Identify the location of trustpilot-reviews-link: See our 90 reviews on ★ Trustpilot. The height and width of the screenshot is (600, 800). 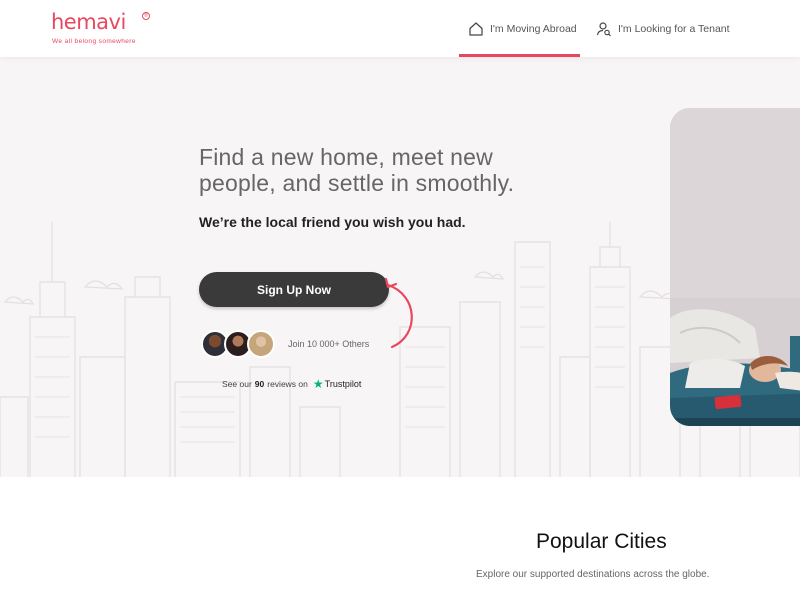
(291, 384).